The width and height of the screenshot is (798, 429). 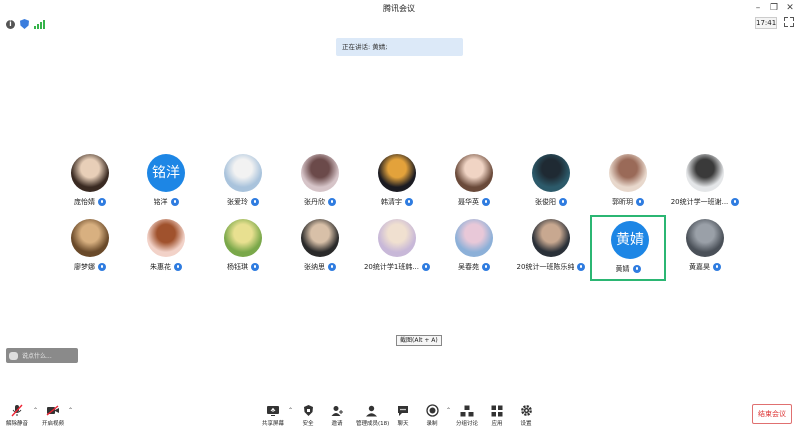 I want to click on signal-icon, so click(x=39, y=24).